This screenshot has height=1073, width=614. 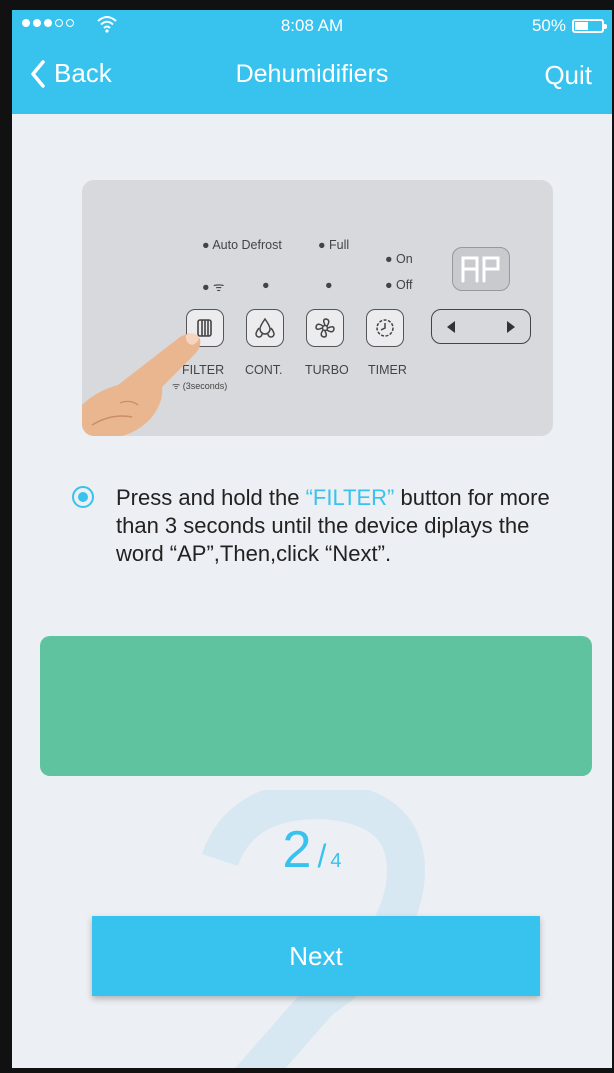 What do you see at coordinates (327, 370) in the screenshot?
I see `turbo-label: TURBO` at bounding box center [327, 370].